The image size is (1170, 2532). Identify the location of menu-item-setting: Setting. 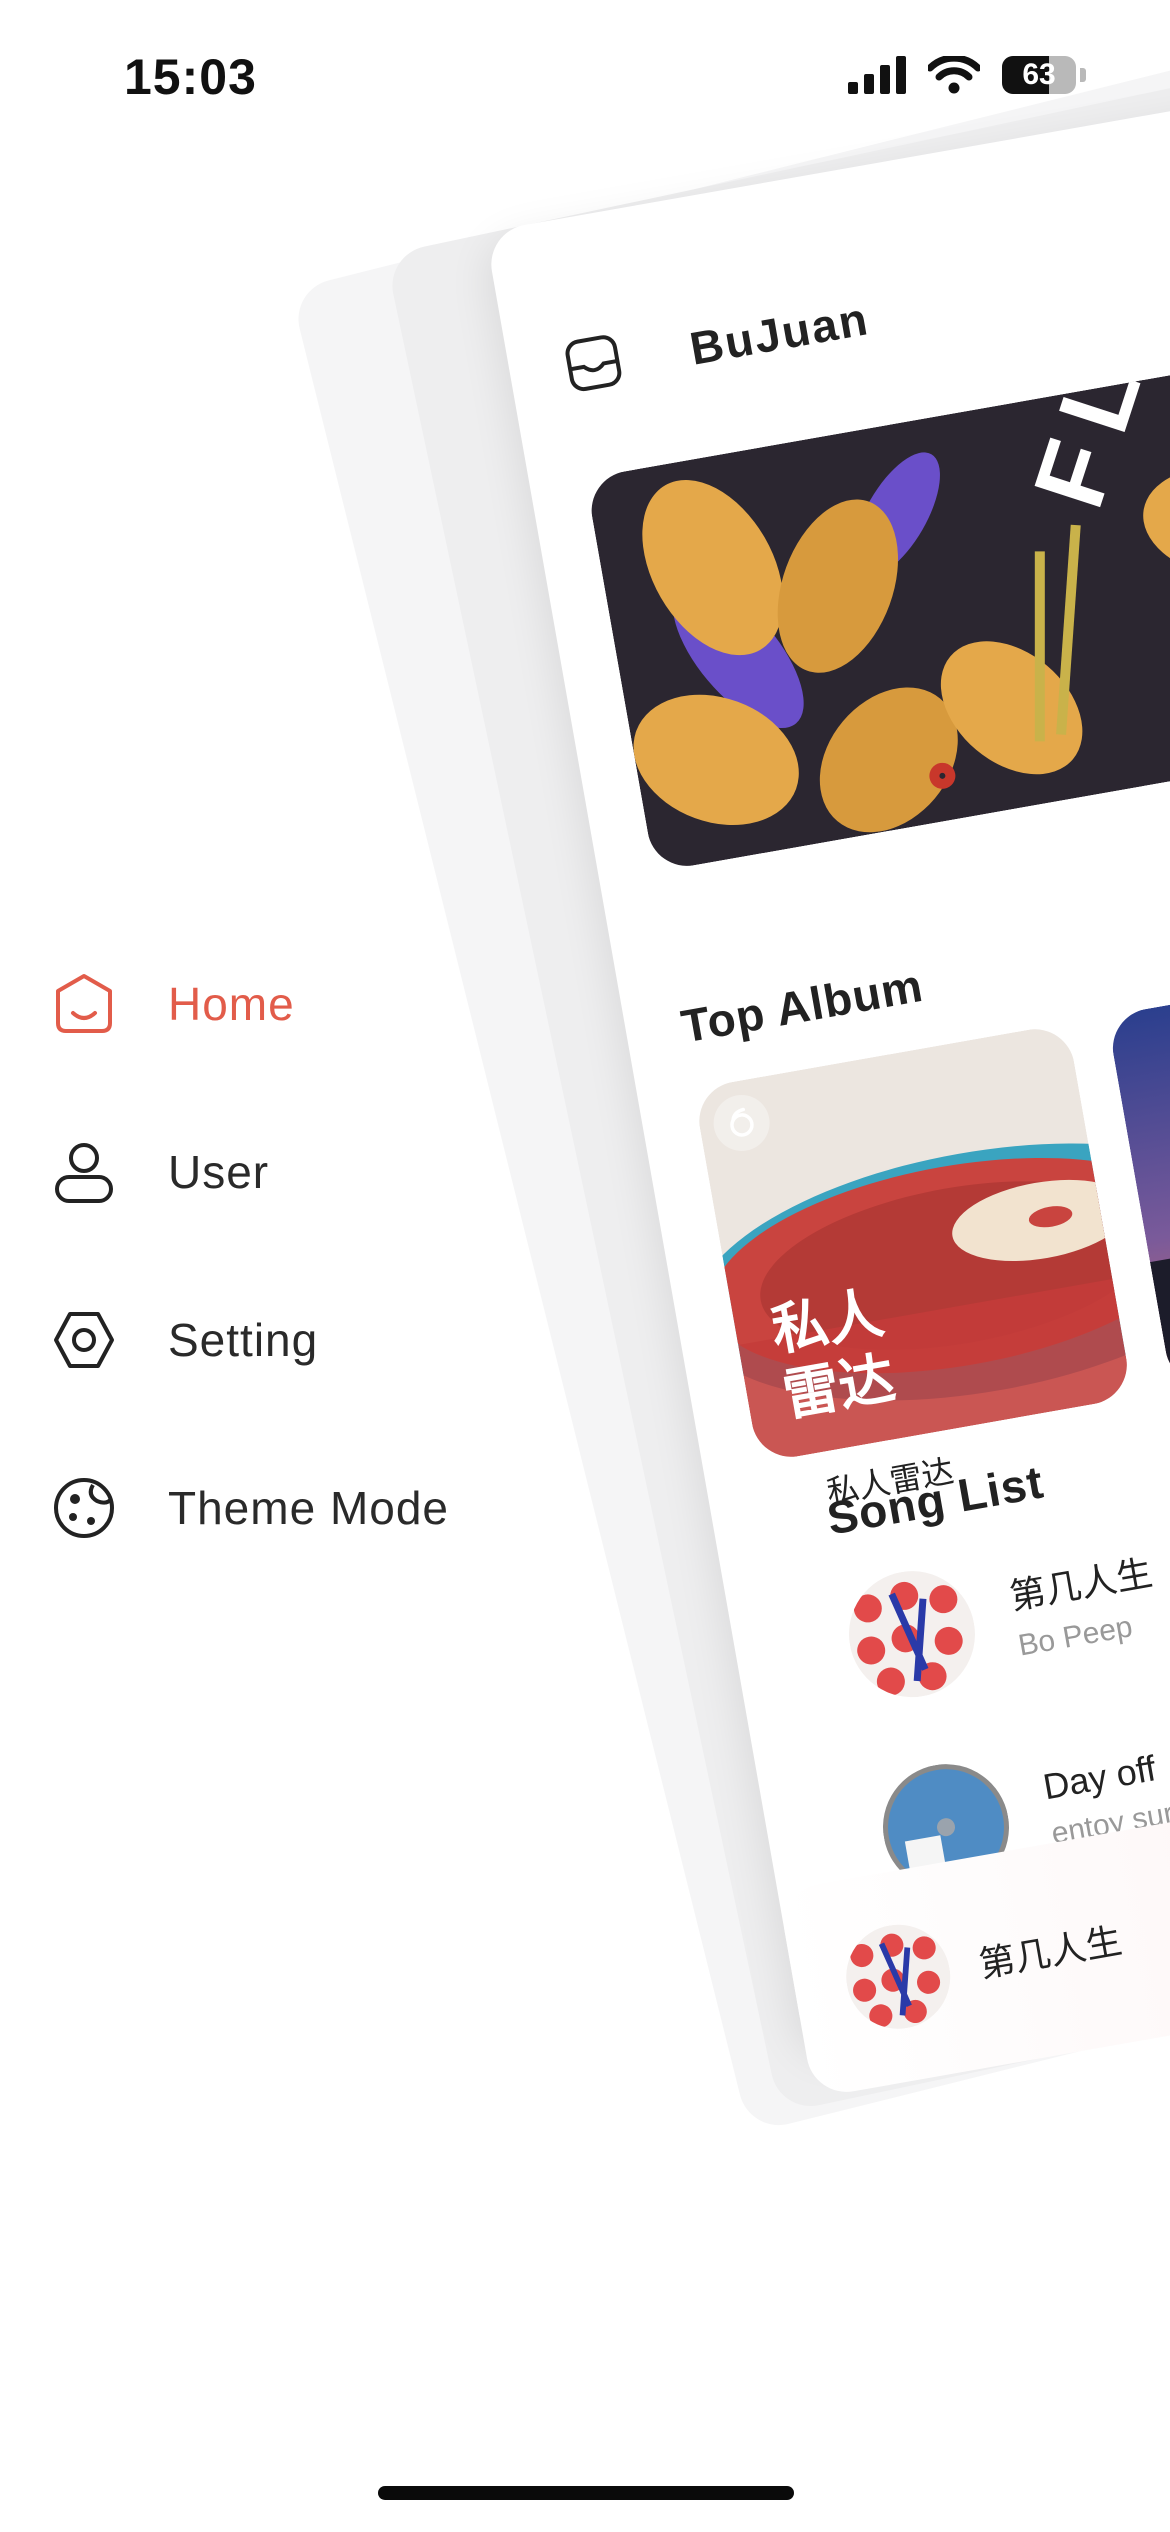
(249, 1340).